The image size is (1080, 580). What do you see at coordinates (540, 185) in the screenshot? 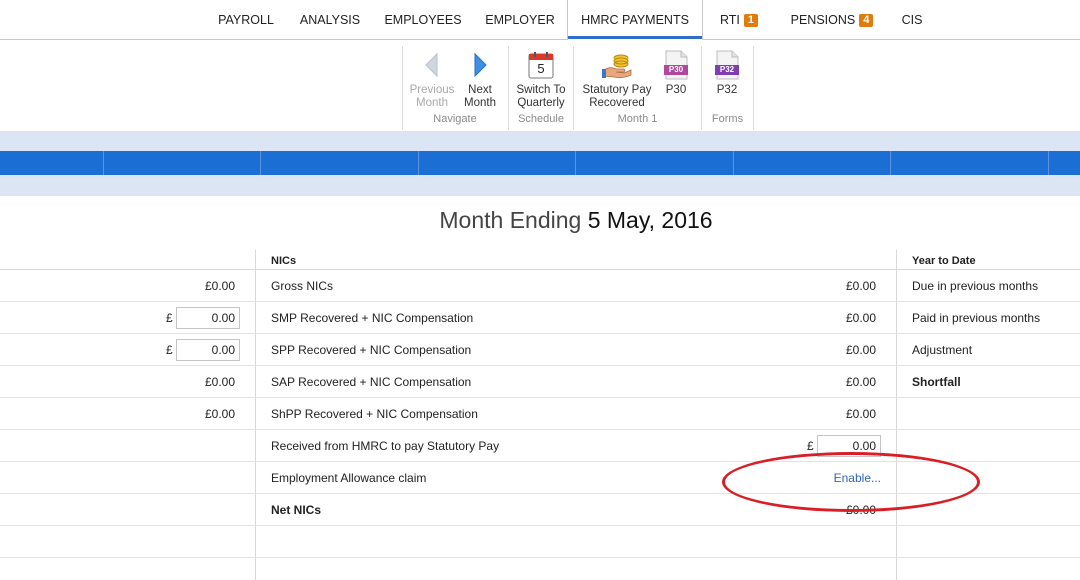
I see `header-band-bottom` at bounding box center [540, 185].